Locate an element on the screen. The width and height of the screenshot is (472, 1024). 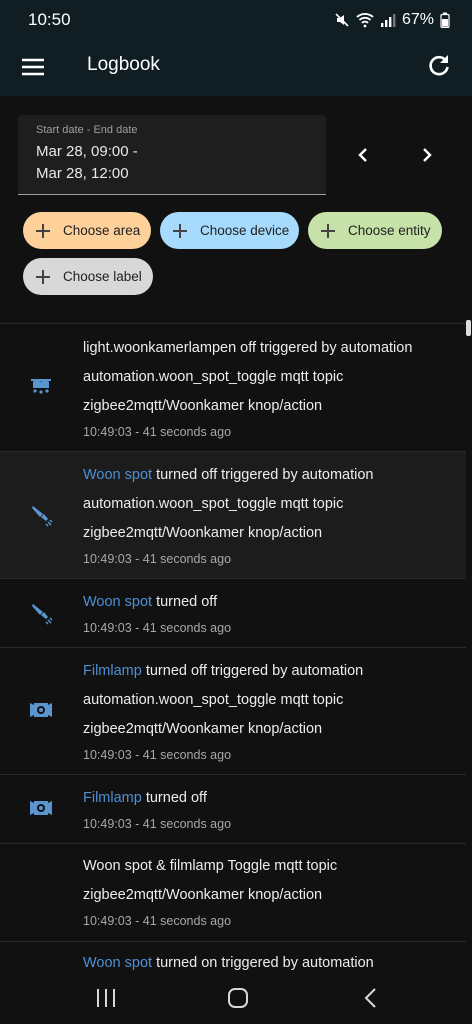
refresh-icon is located at coordinates (439, 65).